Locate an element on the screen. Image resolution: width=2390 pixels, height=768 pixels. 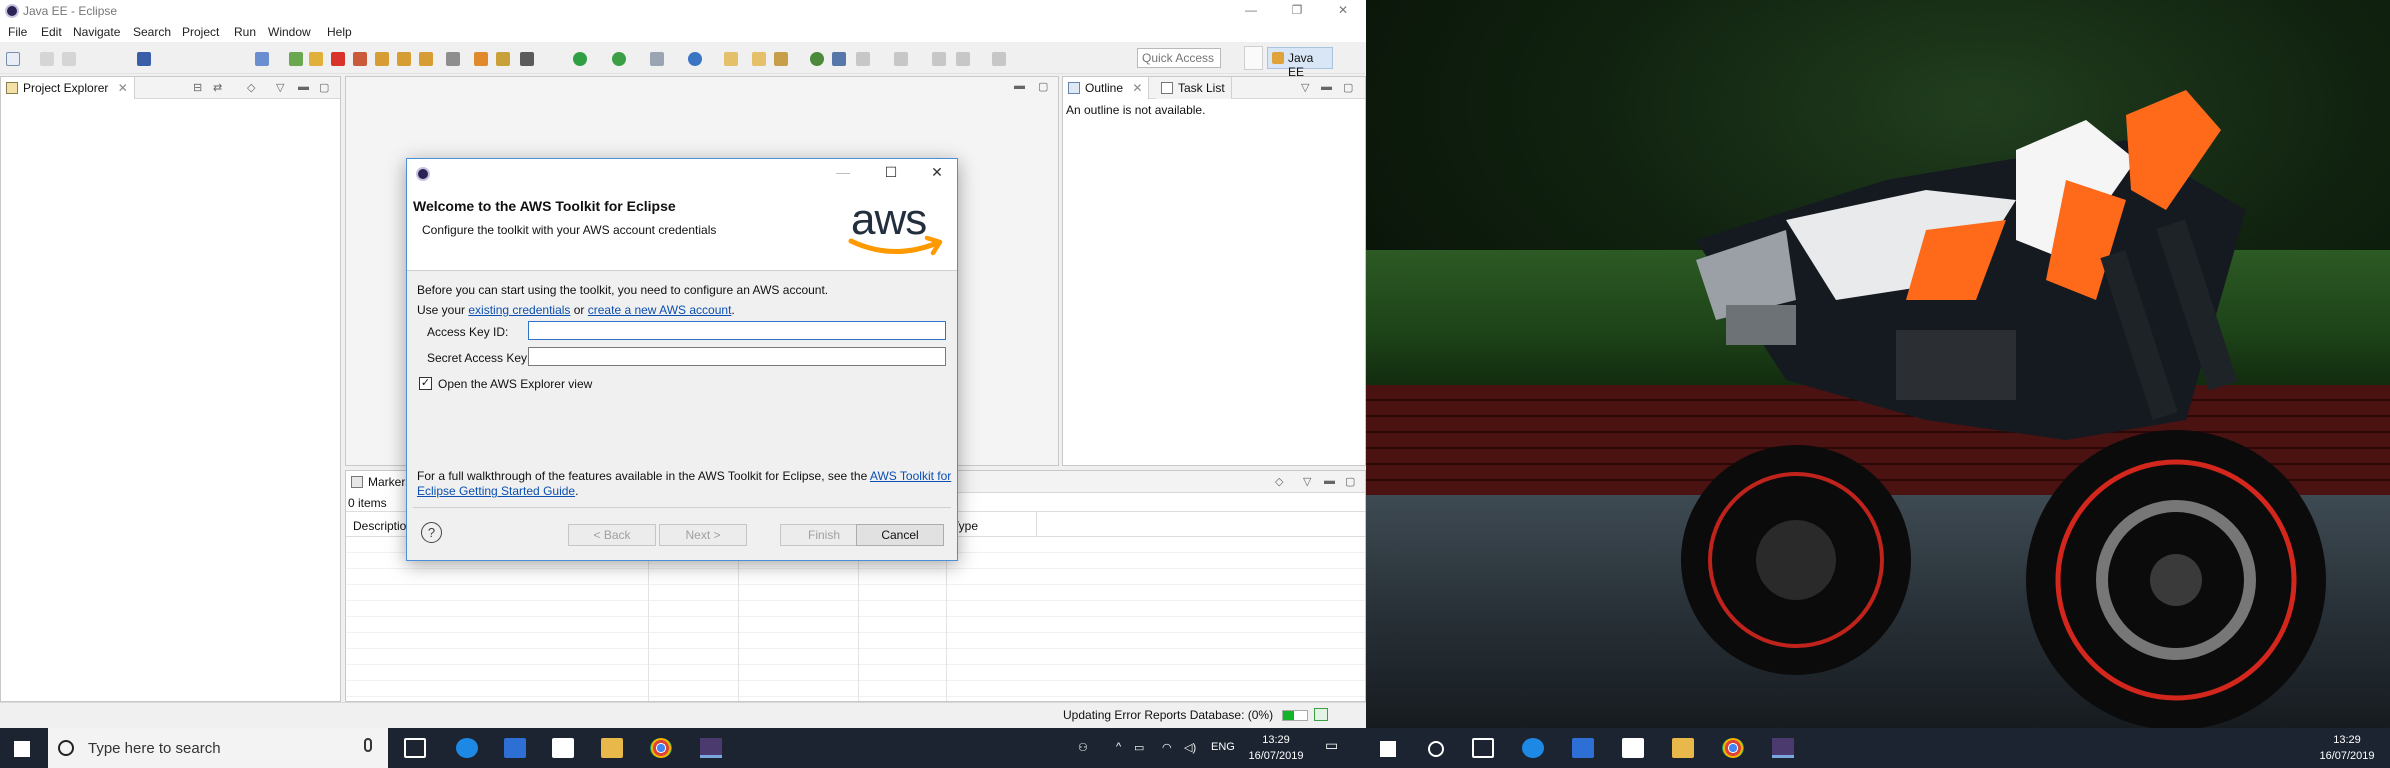
tab-outline: Outline ✕ is located at coordinates (1106, 88).